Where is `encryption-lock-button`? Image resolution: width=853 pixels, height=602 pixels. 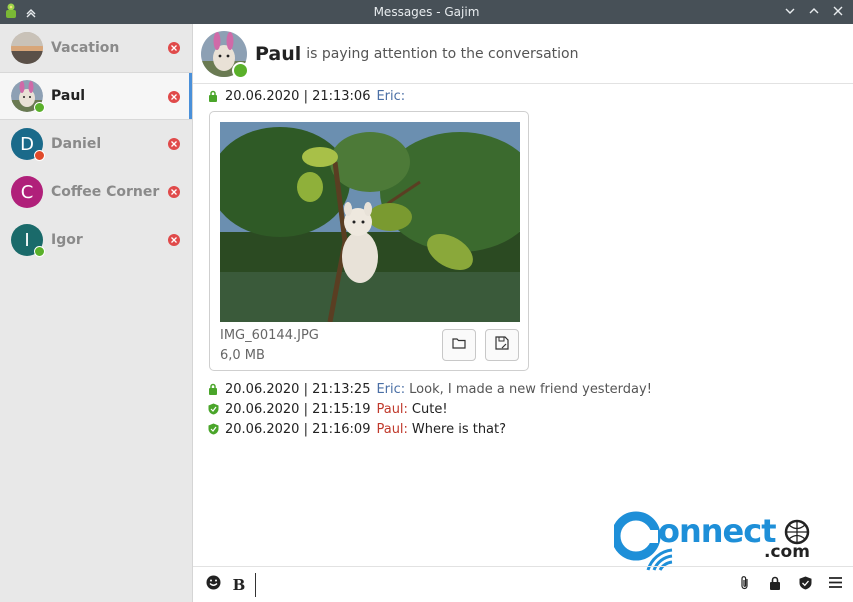
encryption-lock-button is located at coordinates (775, 585).